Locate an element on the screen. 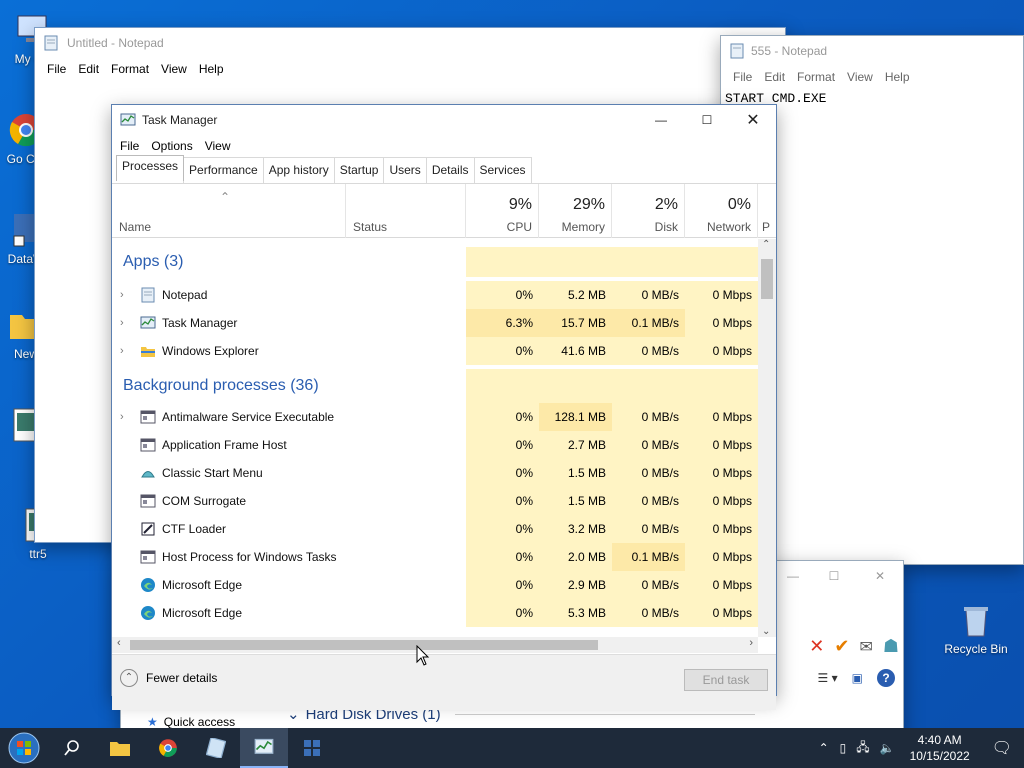 This screenshot has height=768, width=1024. column-header-memory: 29% Memory is located at coordinates (575, 211).